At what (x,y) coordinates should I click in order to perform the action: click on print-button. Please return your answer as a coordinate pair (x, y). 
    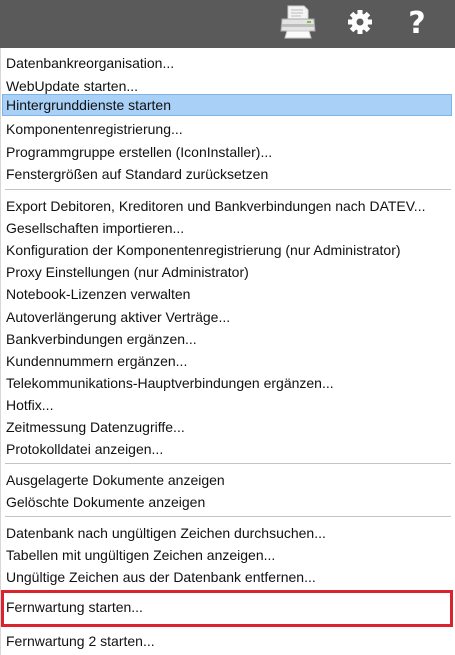
    Looking at the image, I should click on (298, 24).